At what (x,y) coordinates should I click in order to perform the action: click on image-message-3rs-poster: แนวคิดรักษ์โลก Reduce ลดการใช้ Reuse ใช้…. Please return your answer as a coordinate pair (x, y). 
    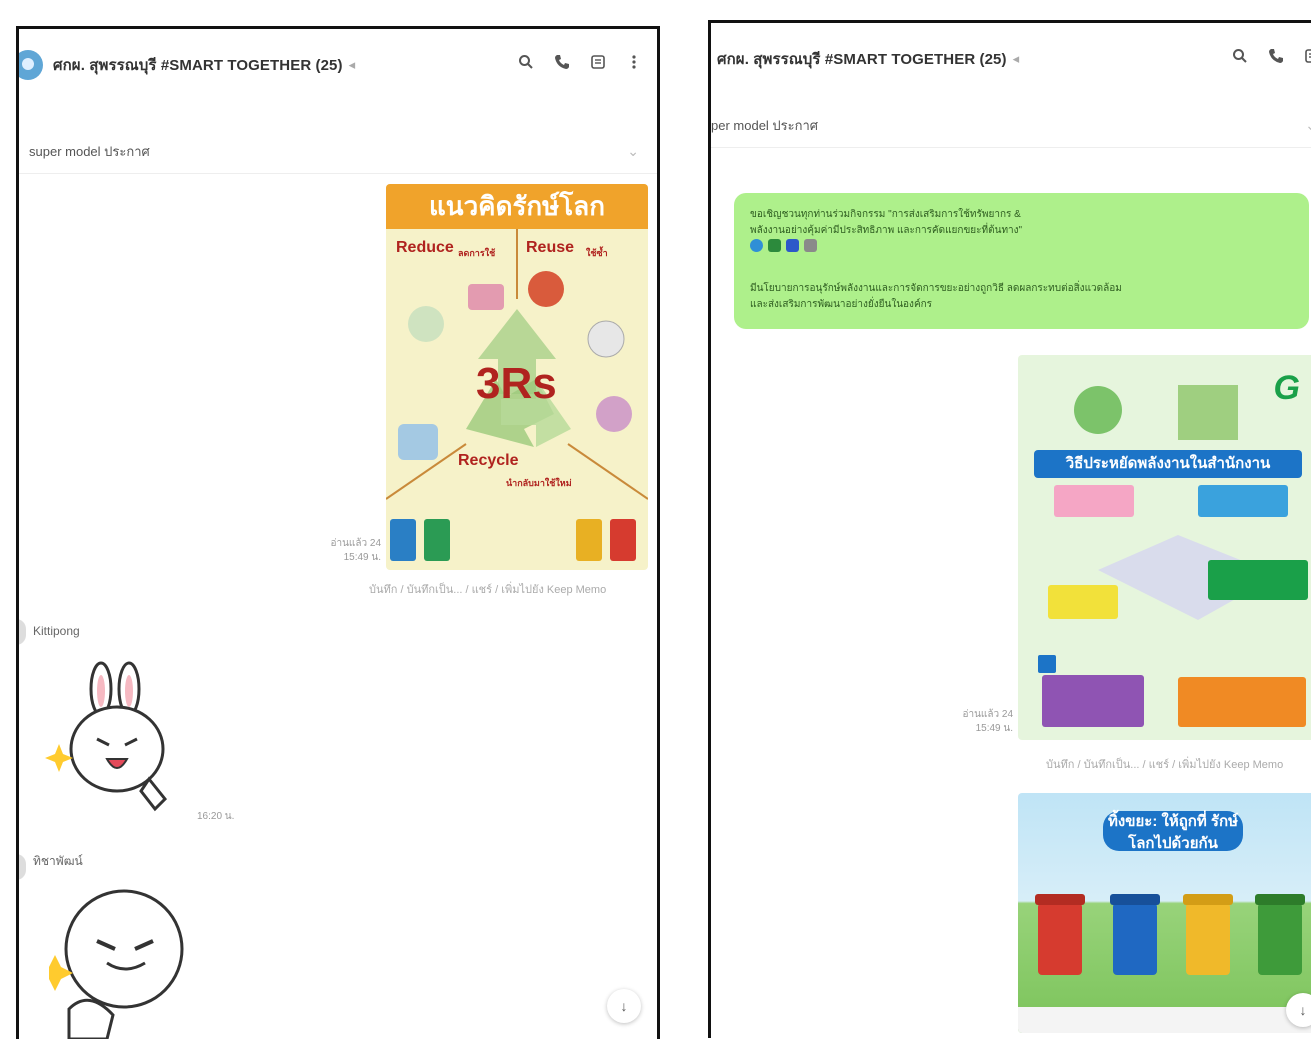
    Looking at the image, I should click on (517, 377).